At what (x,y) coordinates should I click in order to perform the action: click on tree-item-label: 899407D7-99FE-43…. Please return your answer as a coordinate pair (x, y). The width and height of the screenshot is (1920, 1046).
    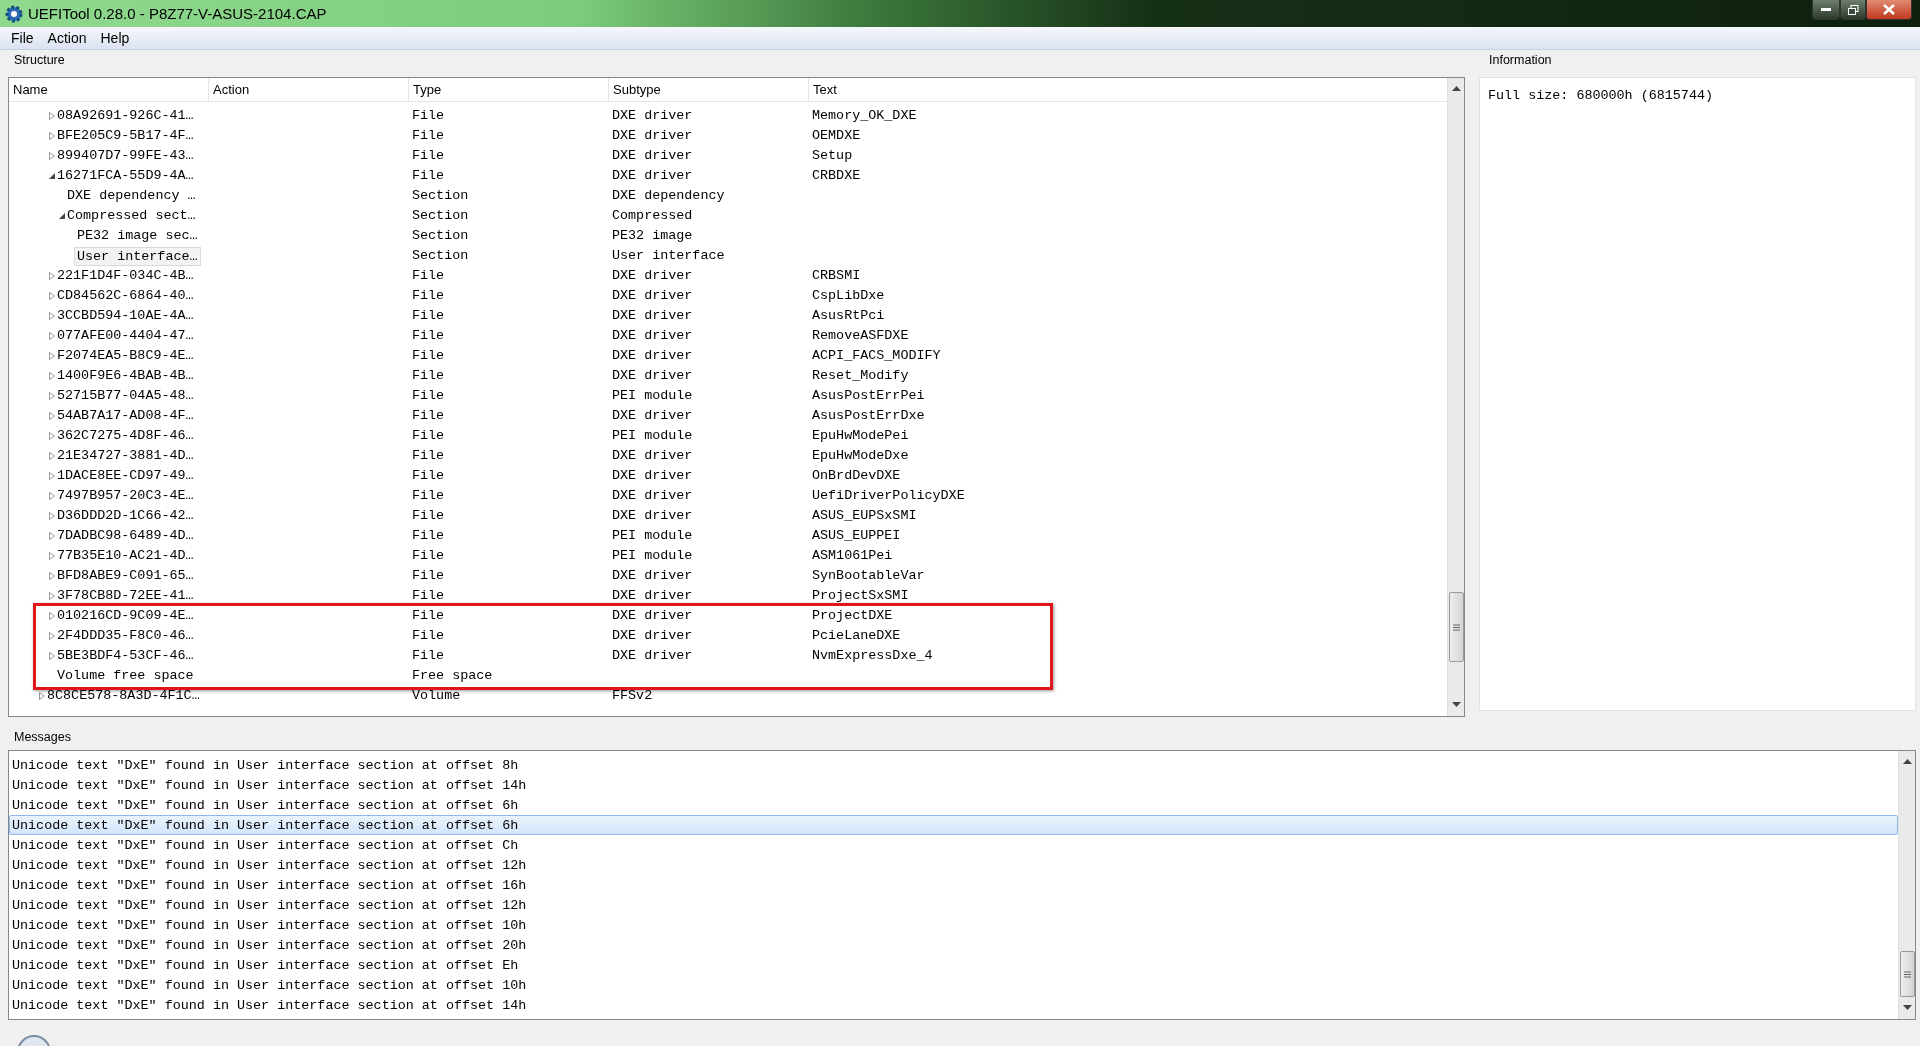
    Looking at the image, I should click on (125, 156).